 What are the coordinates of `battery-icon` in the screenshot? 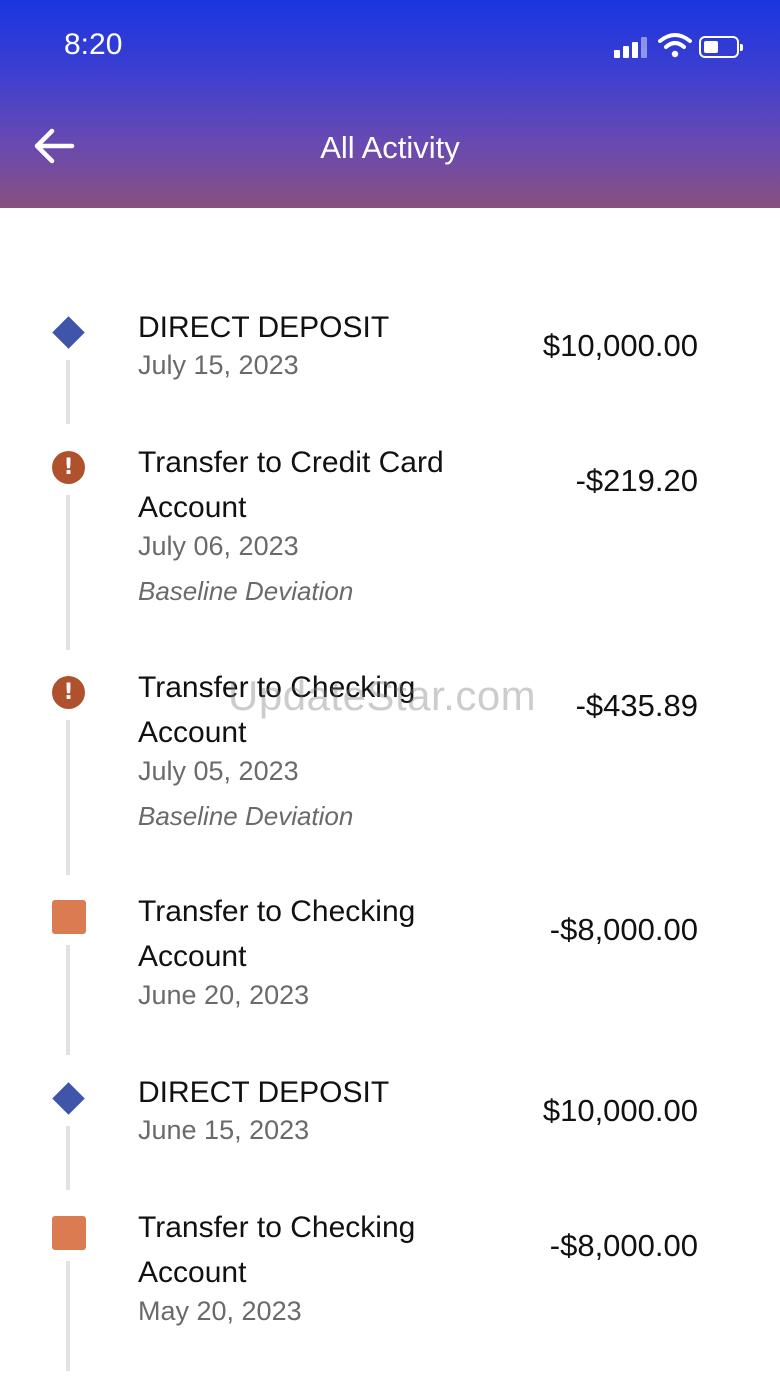 It's located at (721, 47).